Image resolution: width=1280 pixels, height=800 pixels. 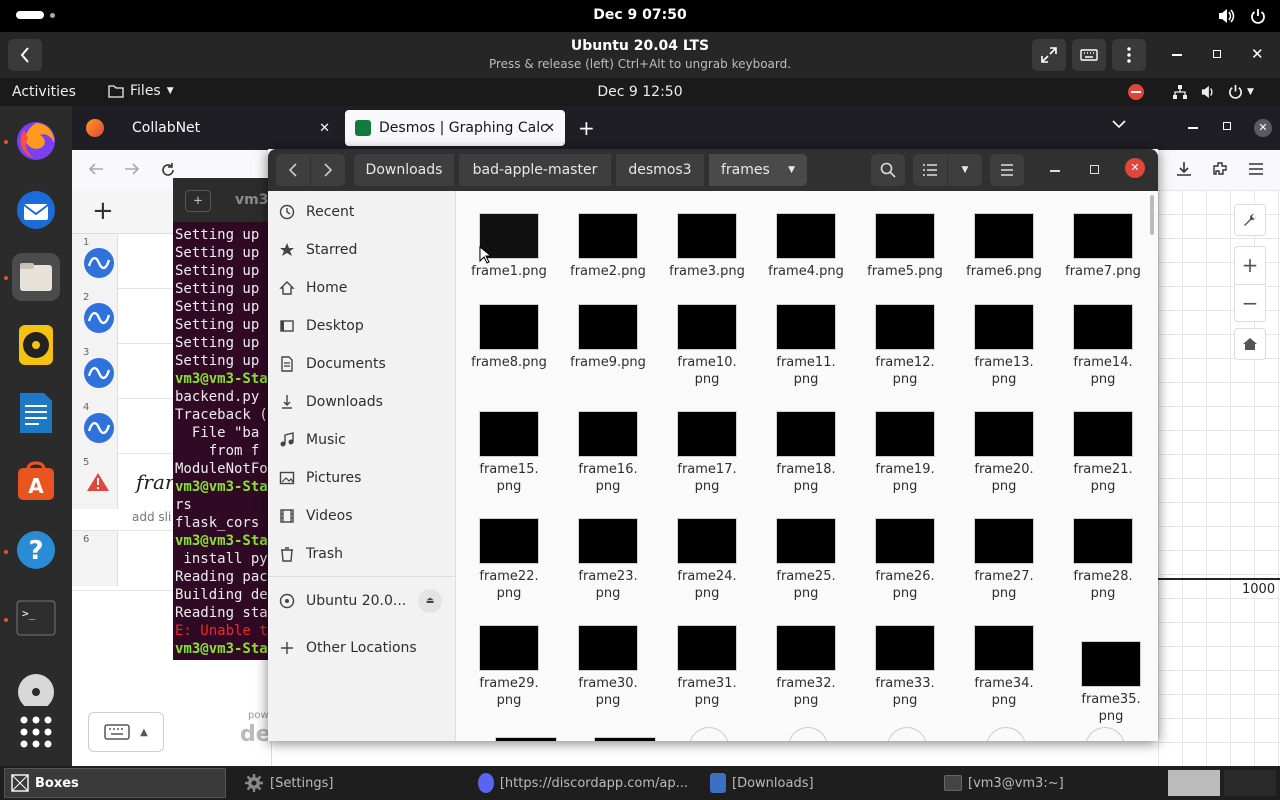 What do you see at coordinates (509, 667) in the screenshot?
I see `file-item: frame29. png` at bounding box center [509, 667].